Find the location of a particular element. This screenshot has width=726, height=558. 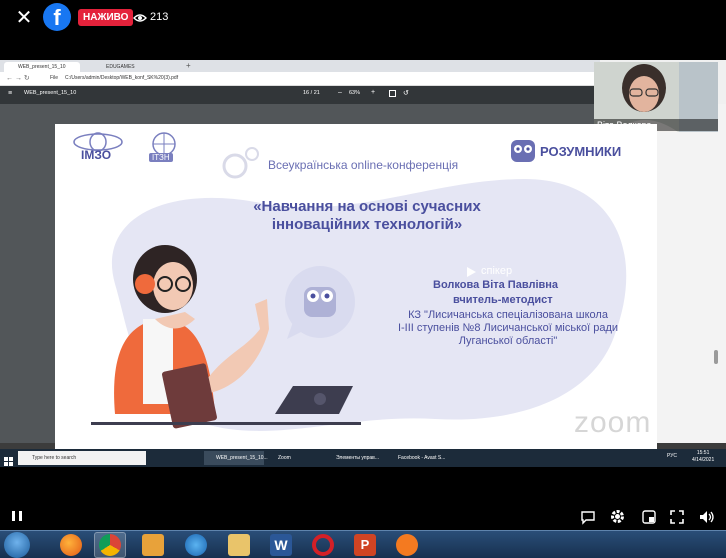

pdf-page-current: 16 is located at coordinates (306, 93).